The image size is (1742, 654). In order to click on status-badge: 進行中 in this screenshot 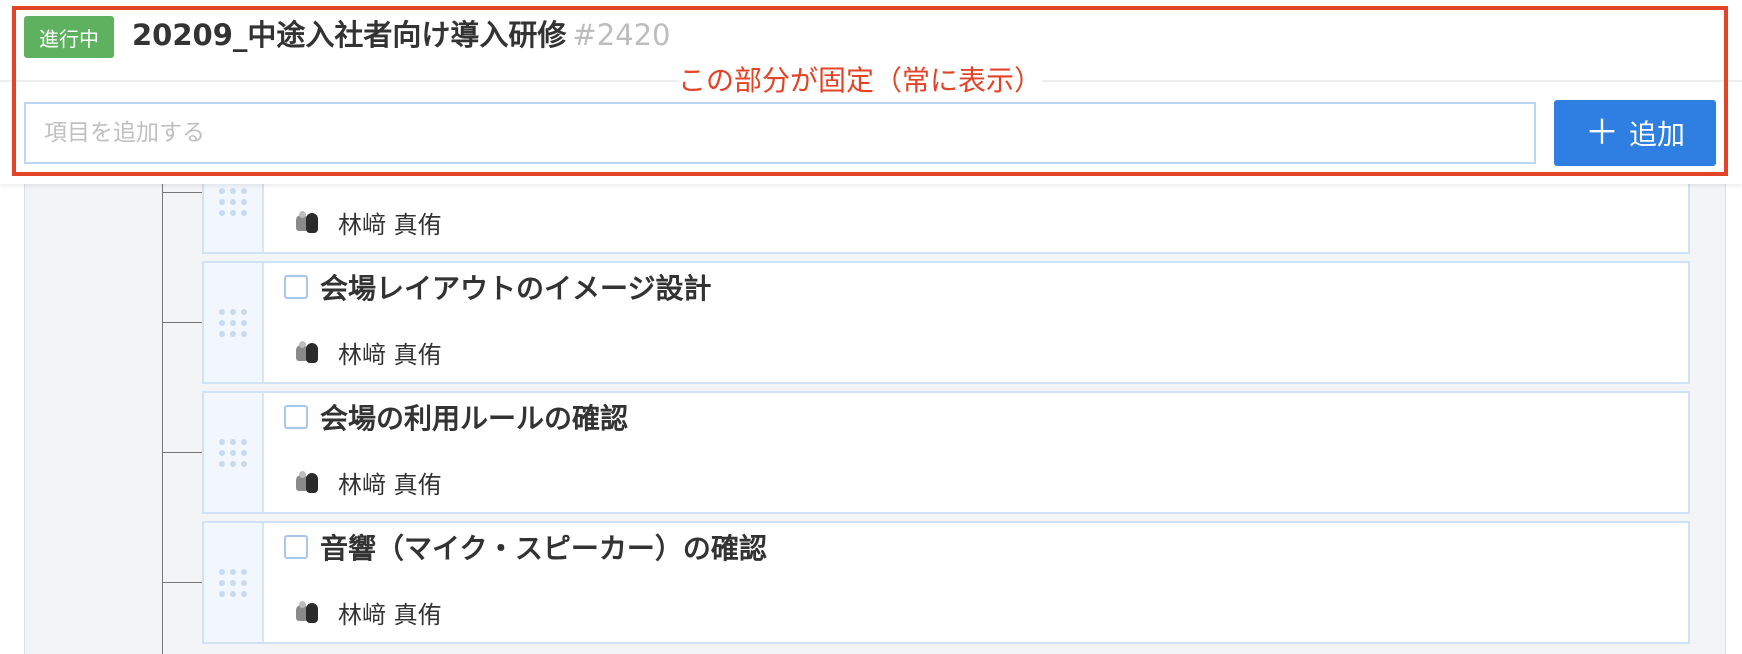, I will do `click(69, 37)`.